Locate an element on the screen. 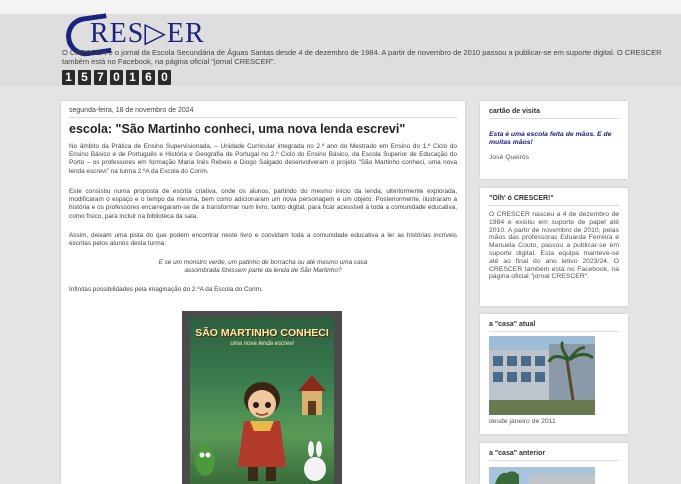  visit-counter: 1 5 7 0 1 6 0 is located at coordinates (116, 77).